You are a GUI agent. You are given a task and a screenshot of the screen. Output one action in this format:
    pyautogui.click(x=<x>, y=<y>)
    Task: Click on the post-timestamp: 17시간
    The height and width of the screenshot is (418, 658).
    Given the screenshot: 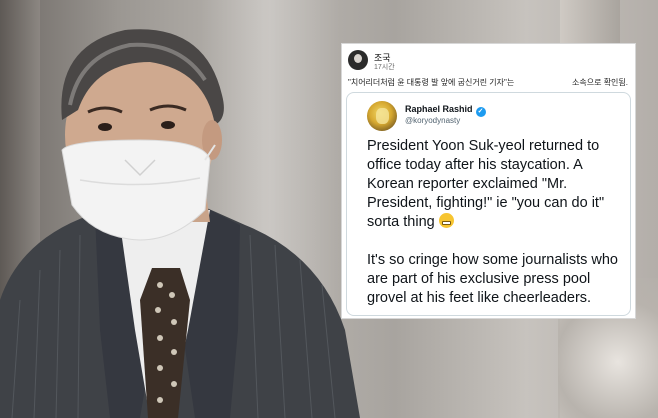 What is the action you would take?
    pyautogui.click(x=384, y=67)
    